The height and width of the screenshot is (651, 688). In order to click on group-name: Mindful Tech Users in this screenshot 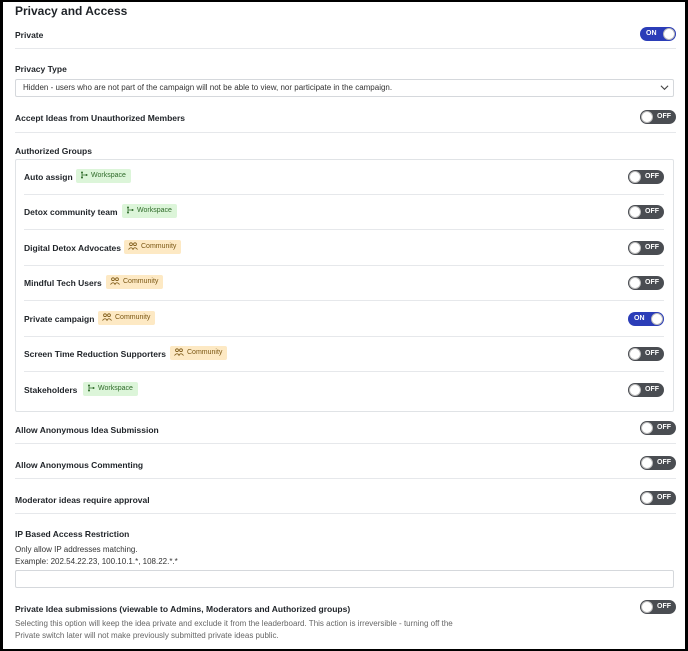, I will do `click(63, 283)`.